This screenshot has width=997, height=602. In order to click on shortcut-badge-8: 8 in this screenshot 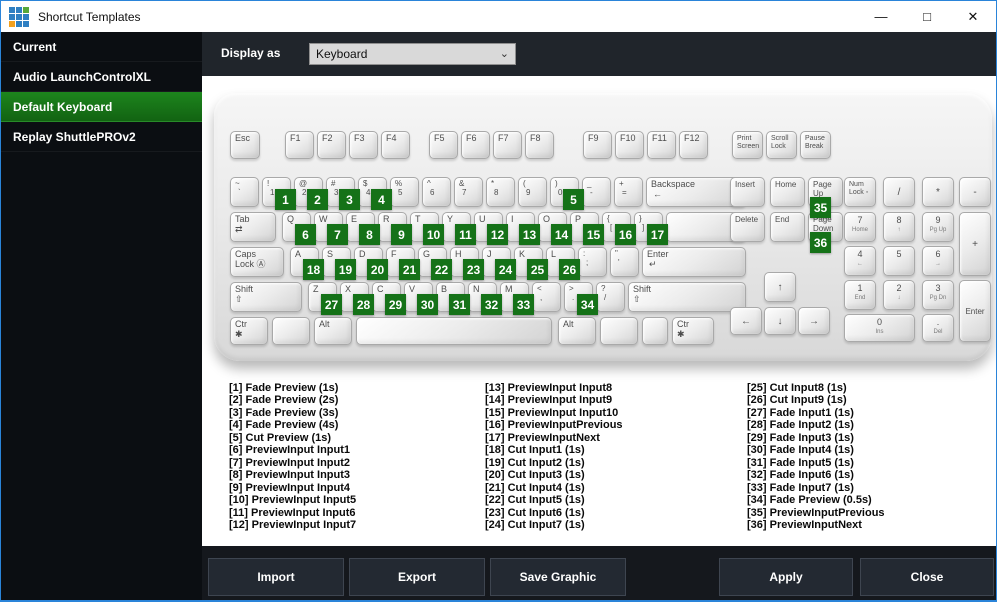, I will do `click(369, 234)`.